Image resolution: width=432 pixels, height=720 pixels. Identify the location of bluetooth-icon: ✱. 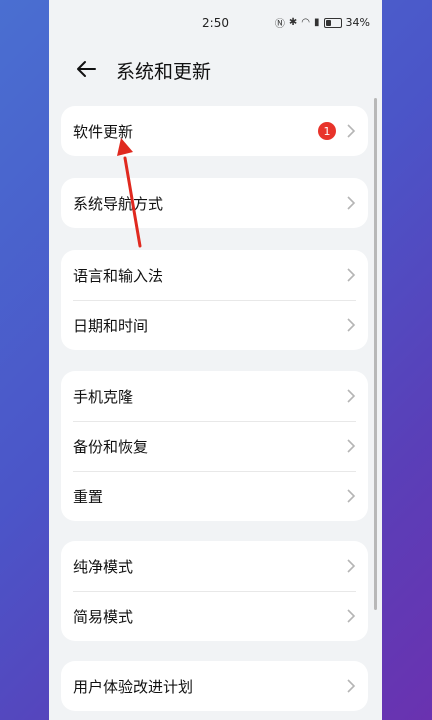
(293, 22).